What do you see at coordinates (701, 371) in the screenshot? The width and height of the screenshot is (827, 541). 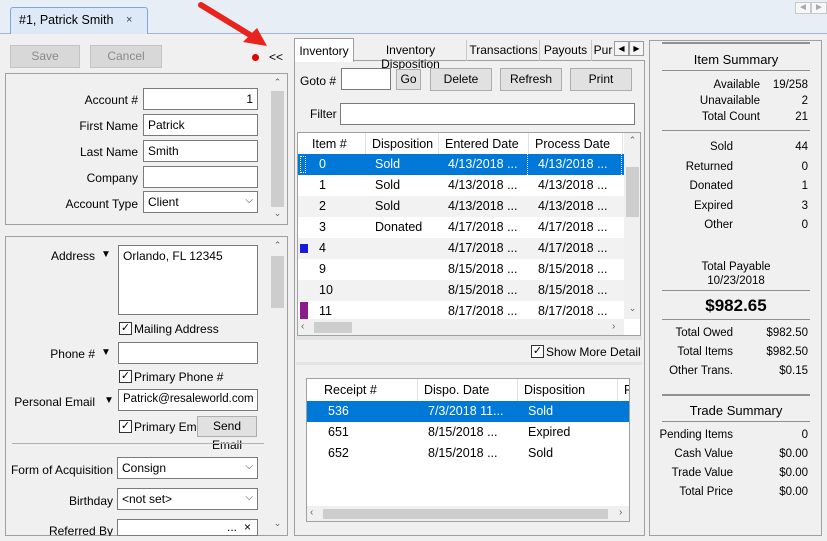 I see `other-trans-label: Other Trans.` at bounding box center [701, 371].